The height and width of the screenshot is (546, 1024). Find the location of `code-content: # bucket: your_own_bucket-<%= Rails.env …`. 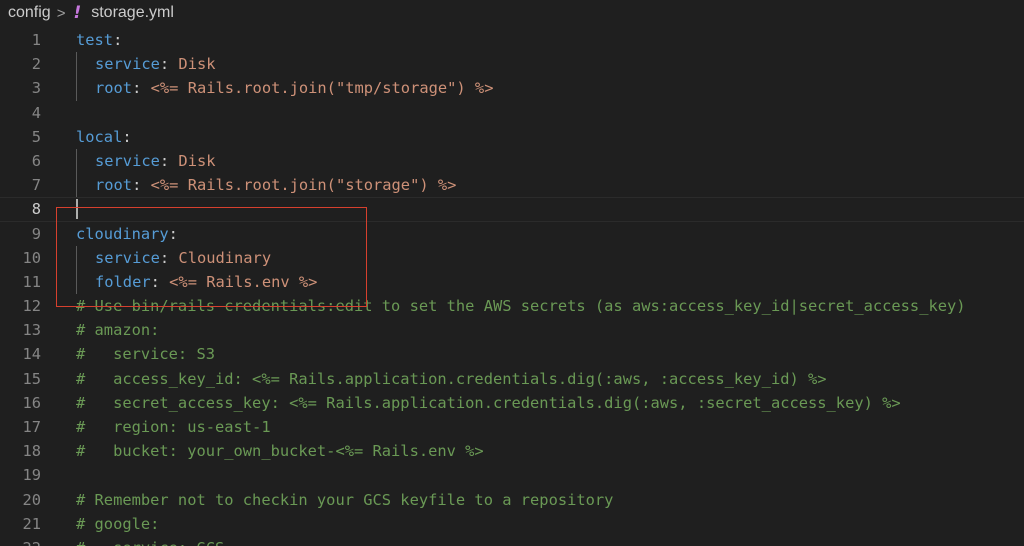

code-content: # bucket: your_own_bucket-<%= Rails.env … is located at coordinates (280, 451).